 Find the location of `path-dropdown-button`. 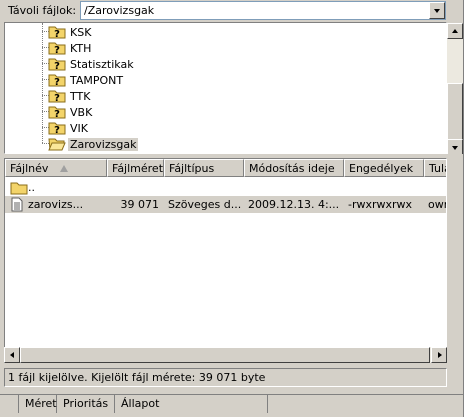

path-dropdown-button is located at coordinates (437, 10).